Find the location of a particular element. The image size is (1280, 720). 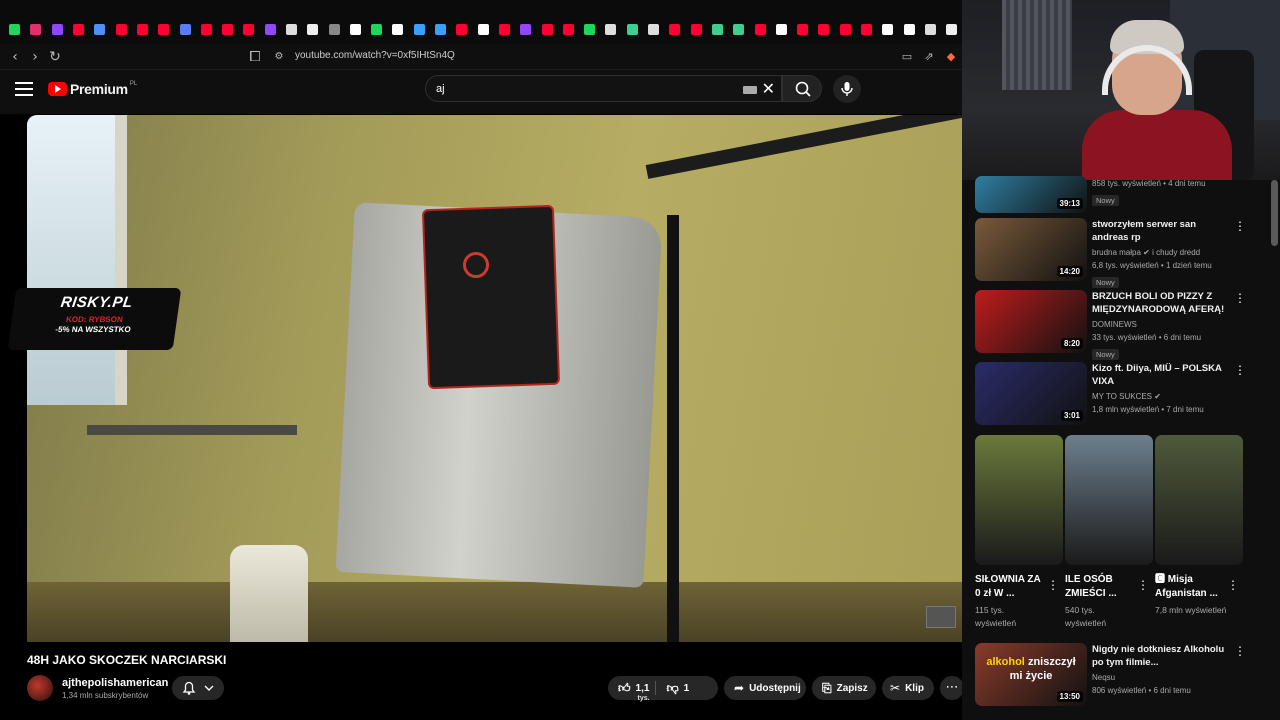

keyboard-icon is located at coordinates (750, 90).